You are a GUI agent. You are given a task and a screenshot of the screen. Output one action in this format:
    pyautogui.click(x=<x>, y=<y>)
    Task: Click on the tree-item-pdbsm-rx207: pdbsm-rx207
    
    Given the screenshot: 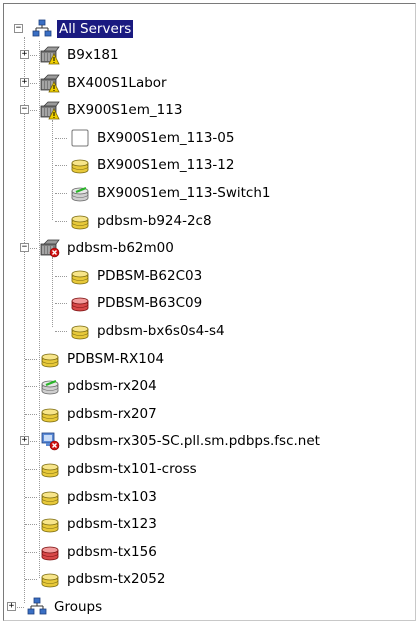 What is the action you would take?
    pyautogui.click(x=92, y=414)
    